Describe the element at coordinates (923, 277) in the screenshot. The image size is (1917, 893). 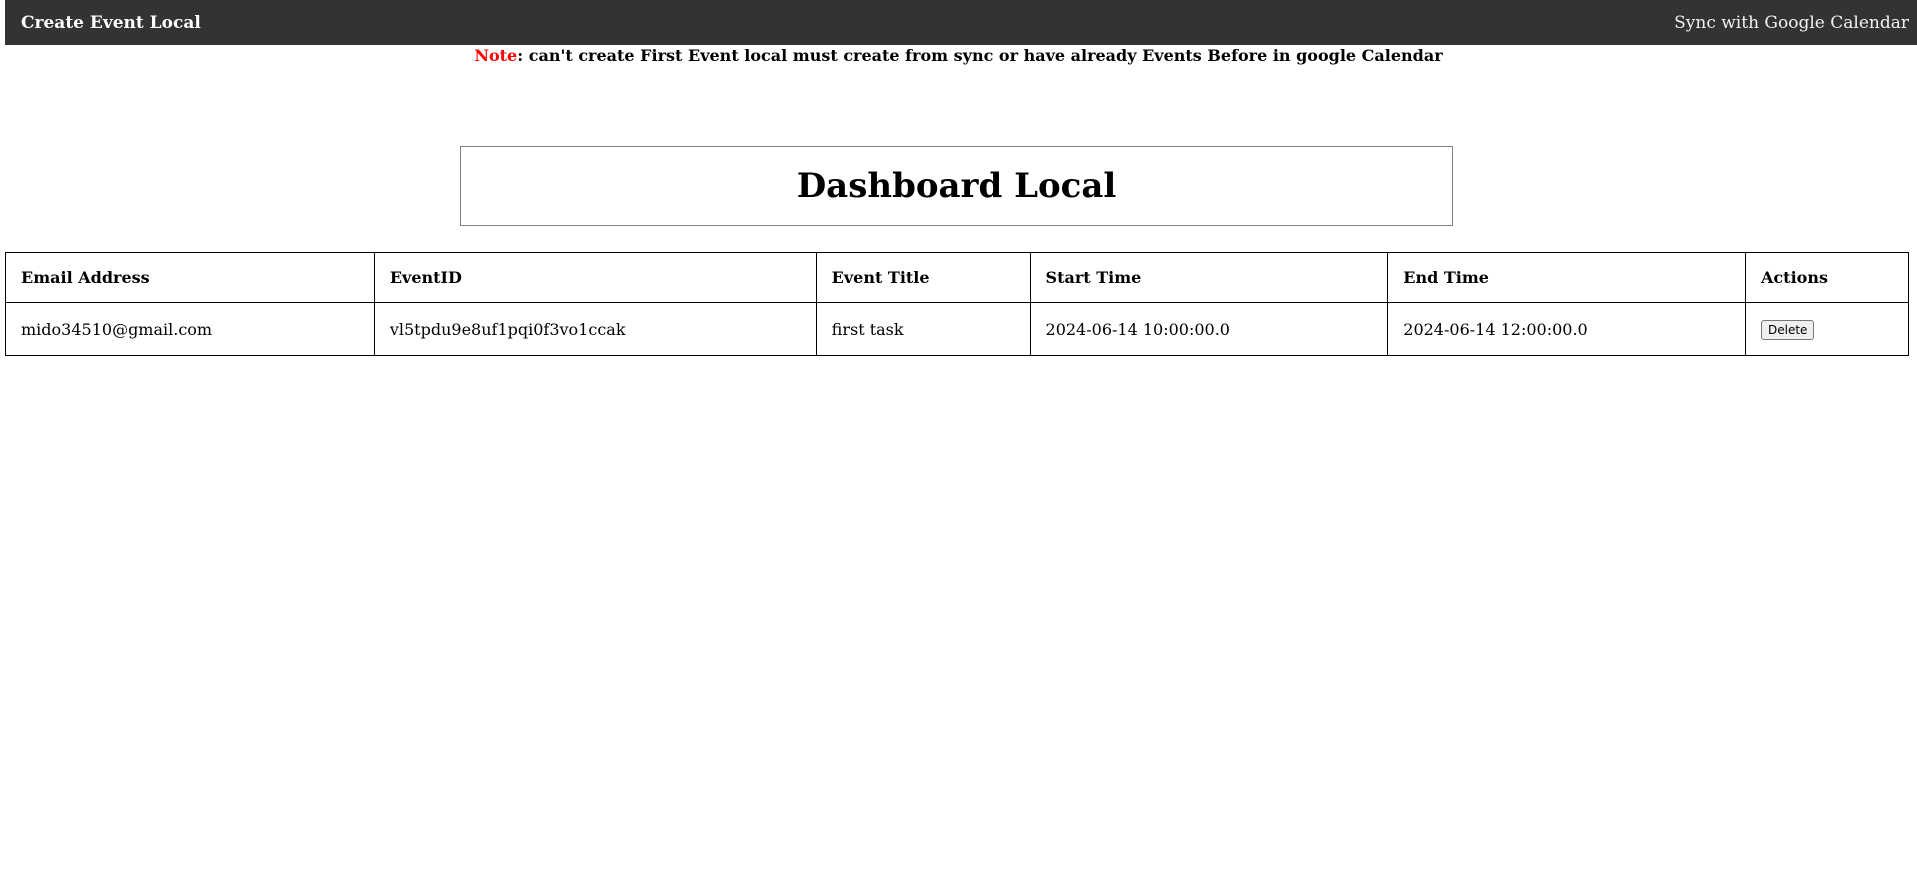
I see `header-event-title: Event Title` at that location.